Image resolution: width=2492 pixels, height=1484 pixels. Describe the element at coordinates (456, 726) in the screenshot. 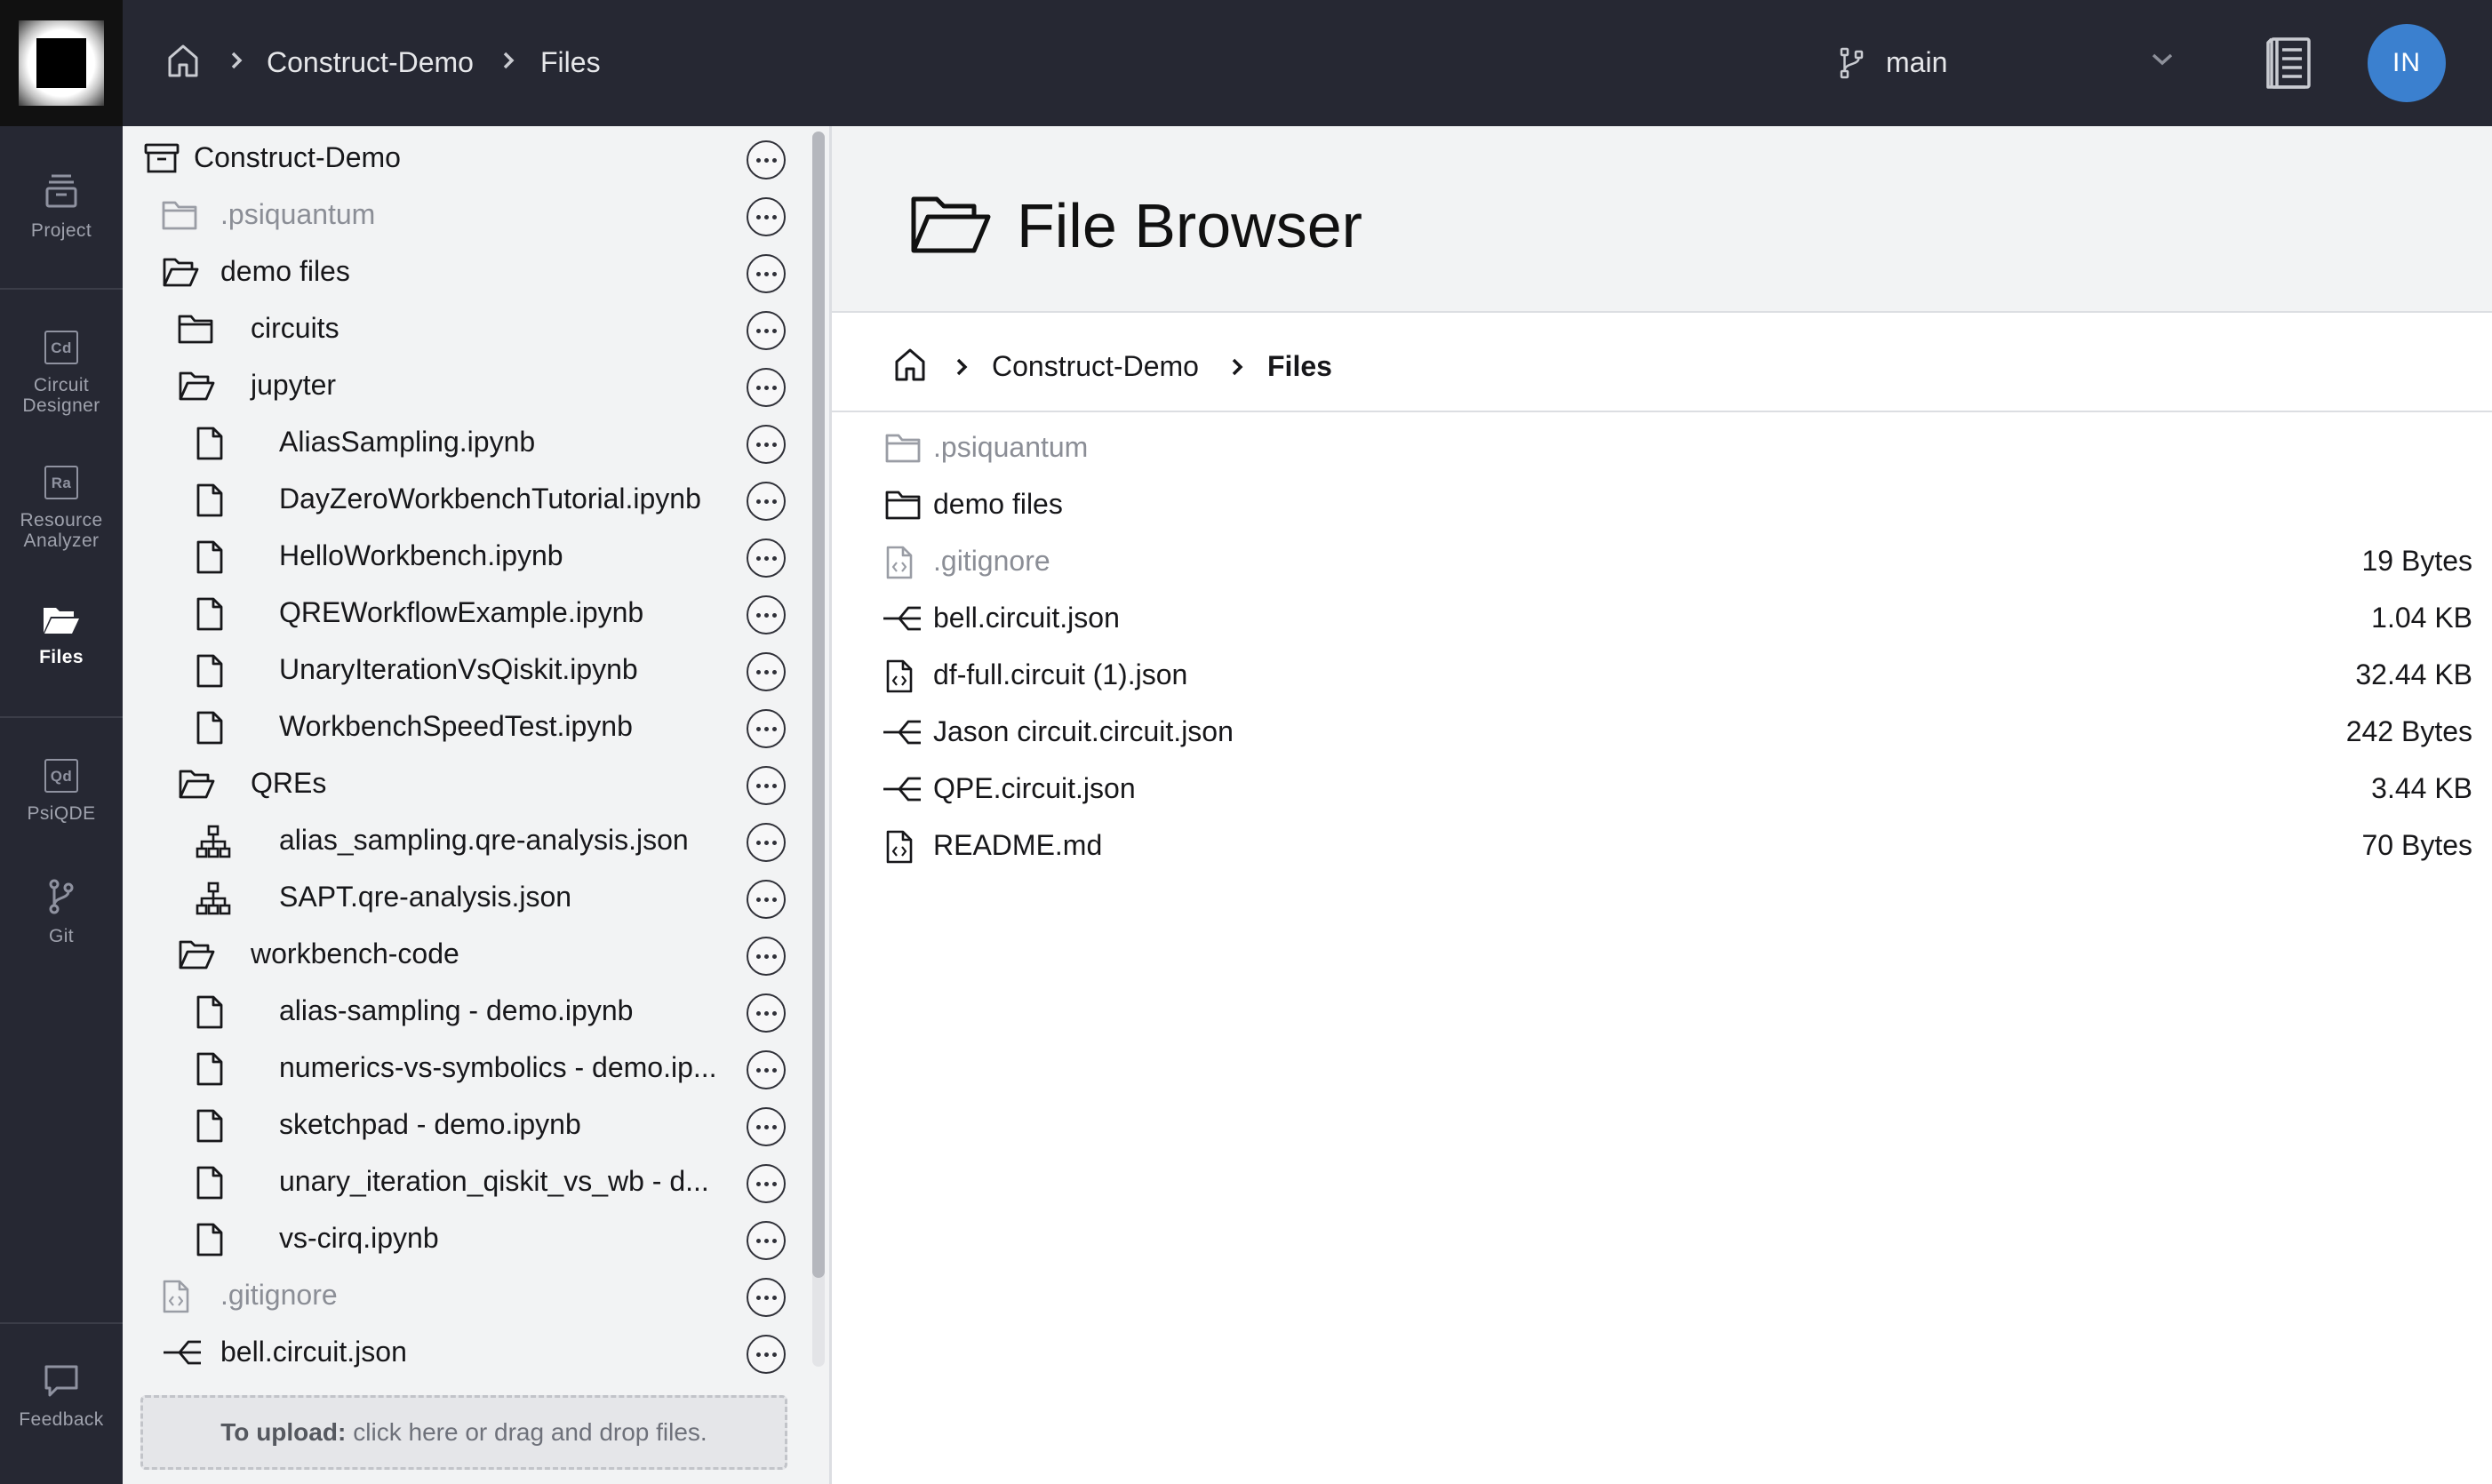

I see `tree-item-label: WorkbenchSpeedTest.ipynb` at that location.